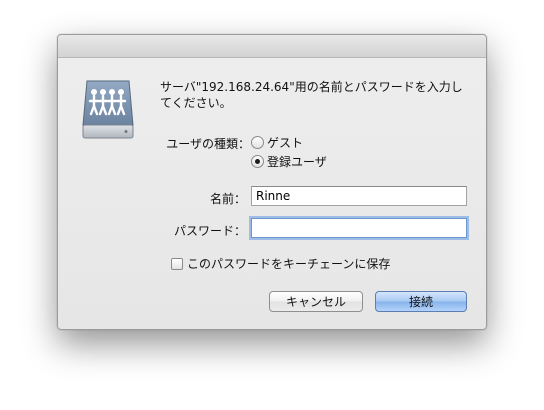  What do you see at coordinates (177, 263) in the screenshot?
I see `remember-password-checkbox-box` at bounding box center [177, 263].